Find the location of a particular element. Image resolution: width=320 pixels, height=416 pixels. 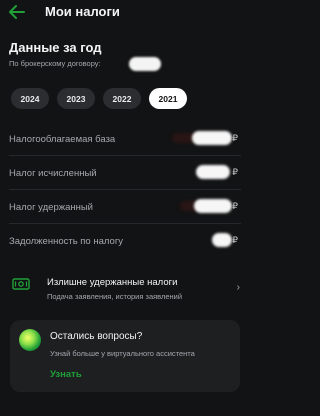

learn-more-link: Узнать is located at coordinates (66, 374).